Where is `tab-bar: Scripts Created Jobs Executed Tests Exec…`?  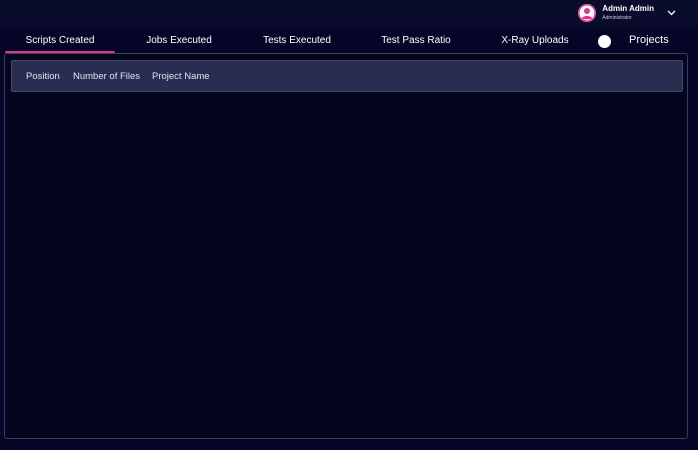 tab-bar: Scripts Created Jobs Executed Tests Exec… is located at coordinates (349, 40).